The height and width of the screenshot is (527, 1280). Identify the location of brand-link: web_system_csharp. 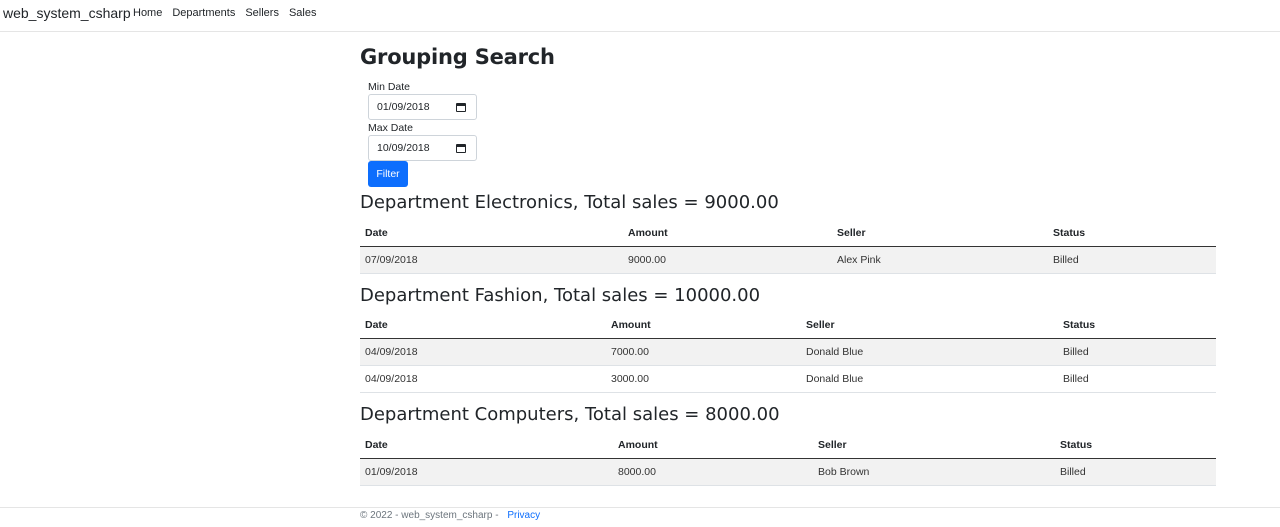
(67, 13).